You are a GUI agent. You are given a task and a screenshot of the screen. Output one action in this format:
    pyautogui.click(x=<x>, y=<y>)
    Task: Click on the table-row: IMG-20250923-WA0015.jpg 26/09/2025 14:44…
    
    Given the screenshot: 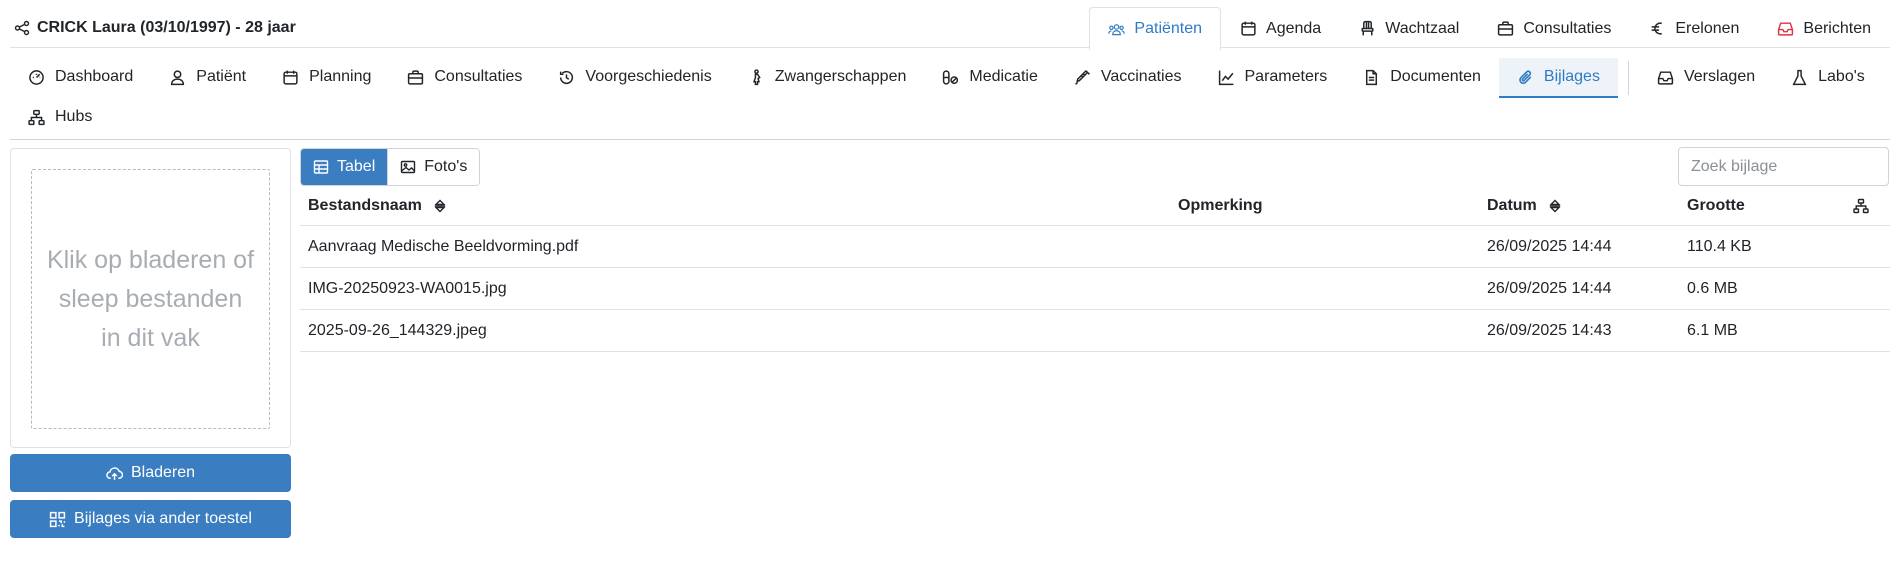 What is the action you would take?
    pyautogui.click(x=1095, y=289)
    